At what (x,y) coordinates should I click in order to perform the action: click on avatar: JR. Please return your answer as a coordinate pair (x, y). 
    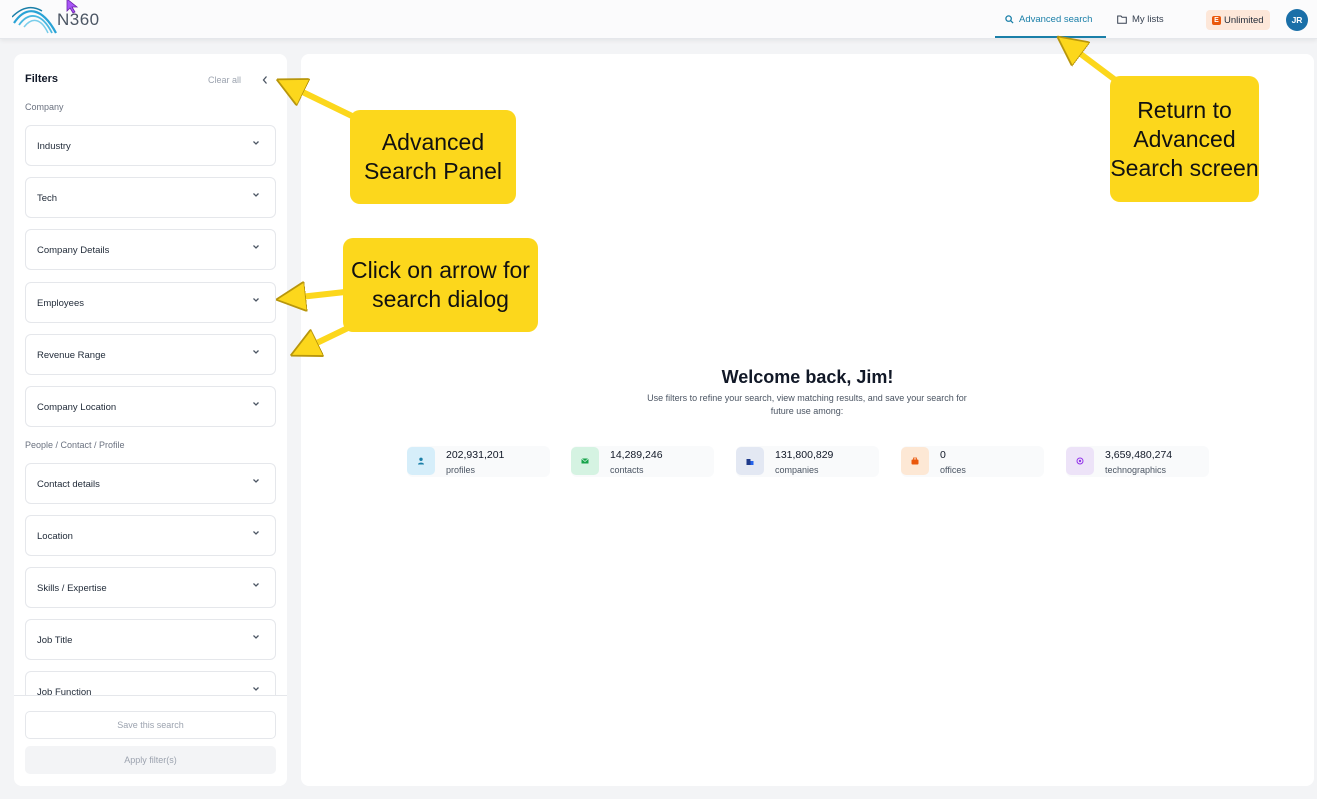
    Looking at the image, I should click on (1297, 20).